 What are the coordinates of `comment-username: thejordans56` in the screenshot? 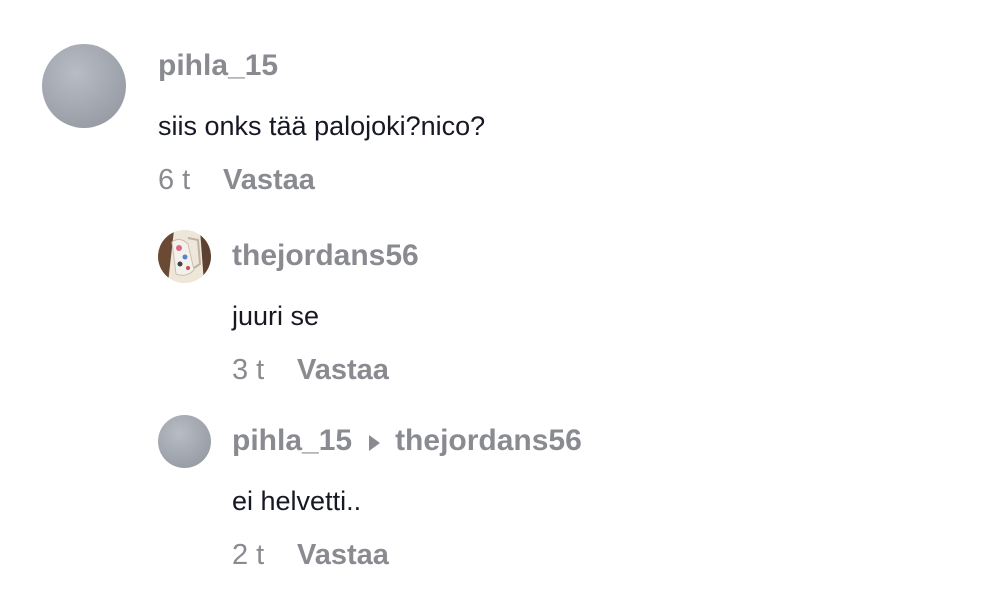 It's located at (325, 256).